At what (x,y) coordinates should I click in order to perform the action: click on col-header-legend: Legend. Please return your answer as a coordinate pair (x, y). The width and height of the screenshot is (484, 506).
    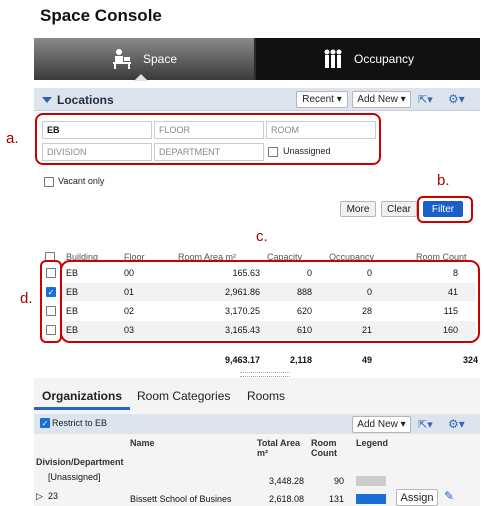
    Looking at the image, I should click on (372, 443).